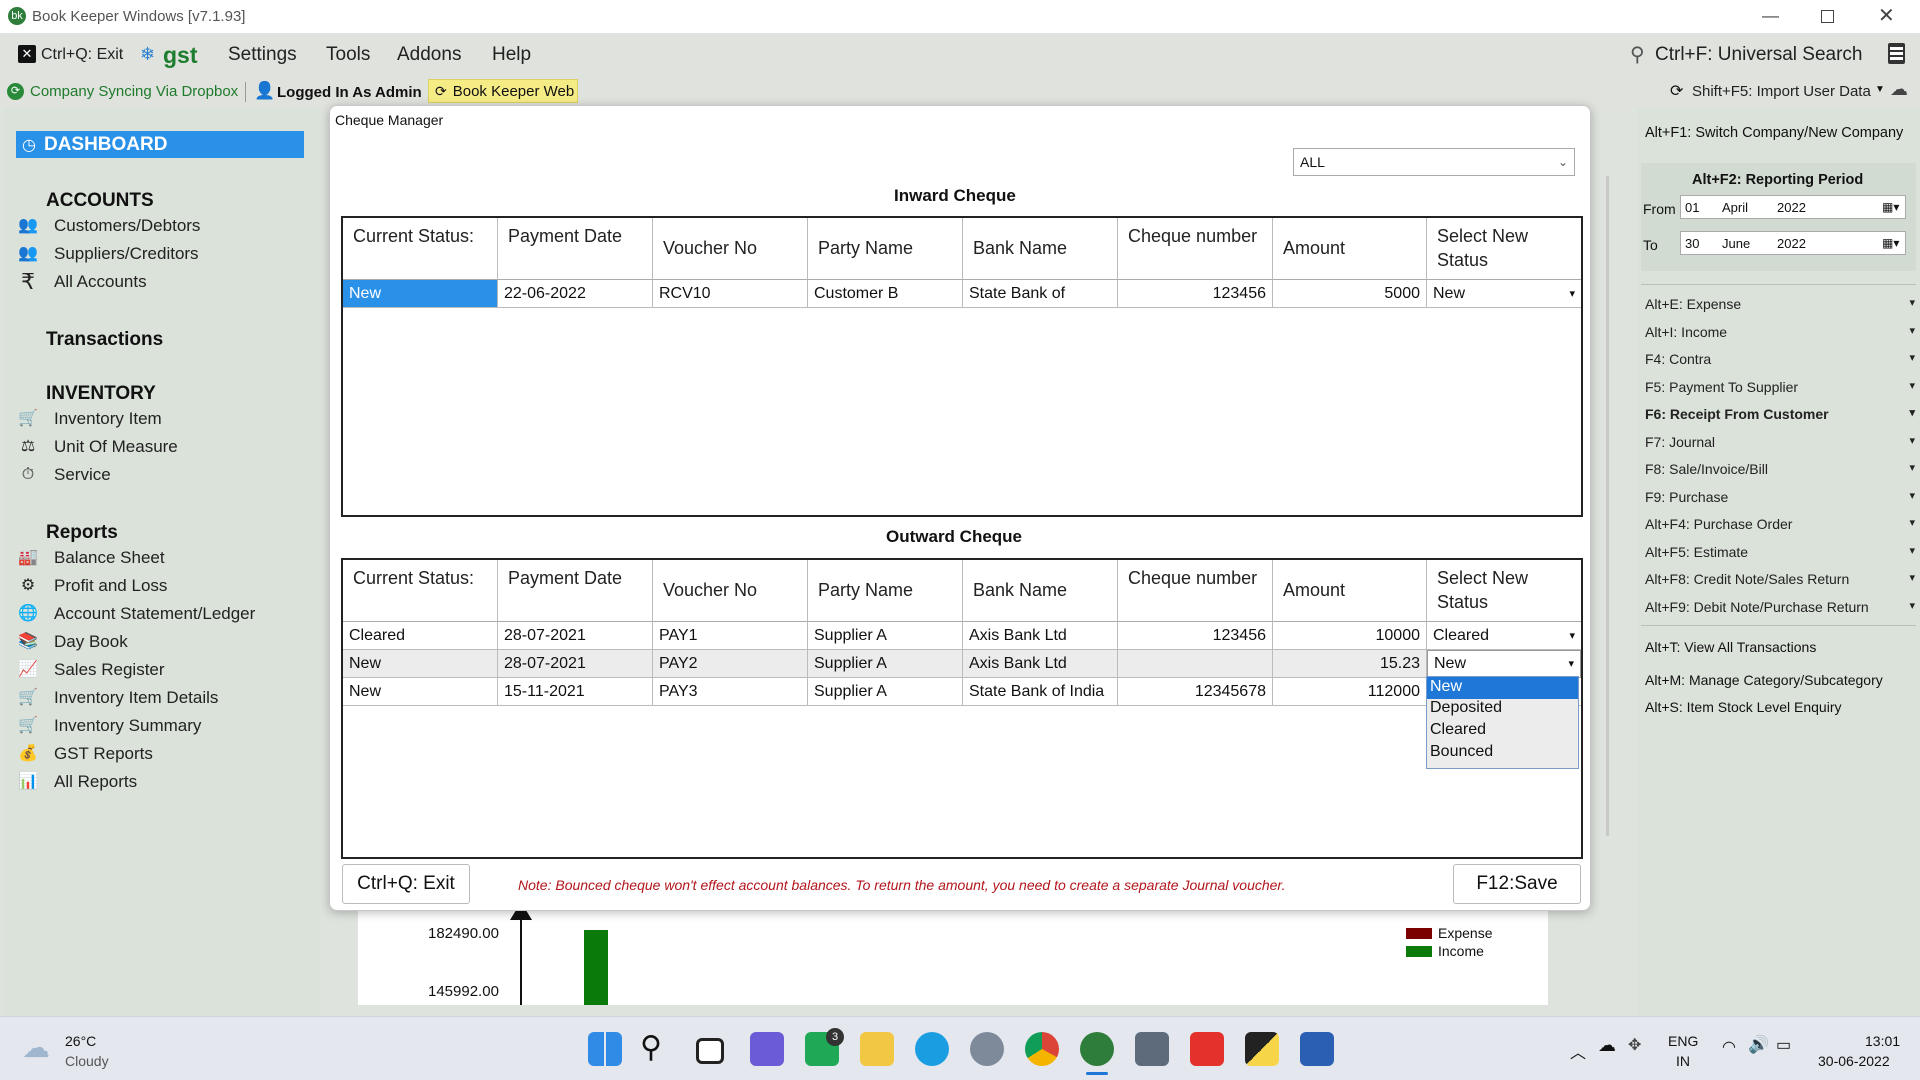 The width and height of the screenshot is (1920, 1080). I want to click on anydesk-icon, so click(1207, 1049).